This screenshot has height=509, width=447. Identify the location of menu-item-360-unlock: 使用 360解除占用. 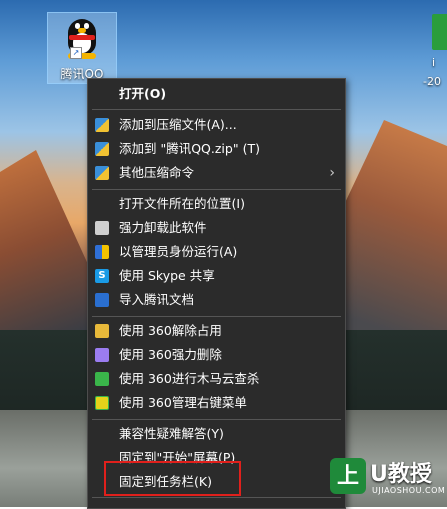
(216, 331).